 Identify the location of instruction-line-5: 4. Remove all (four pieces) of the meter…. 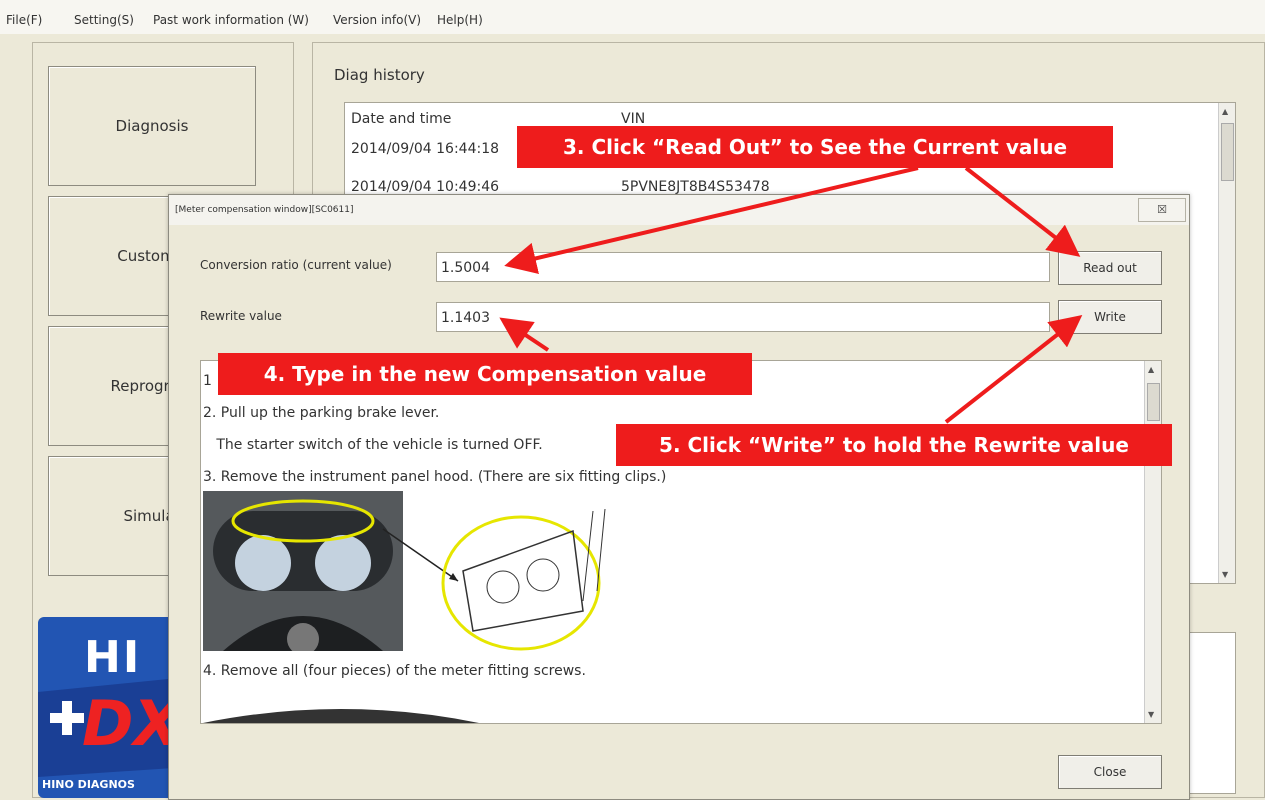
(394, 671).